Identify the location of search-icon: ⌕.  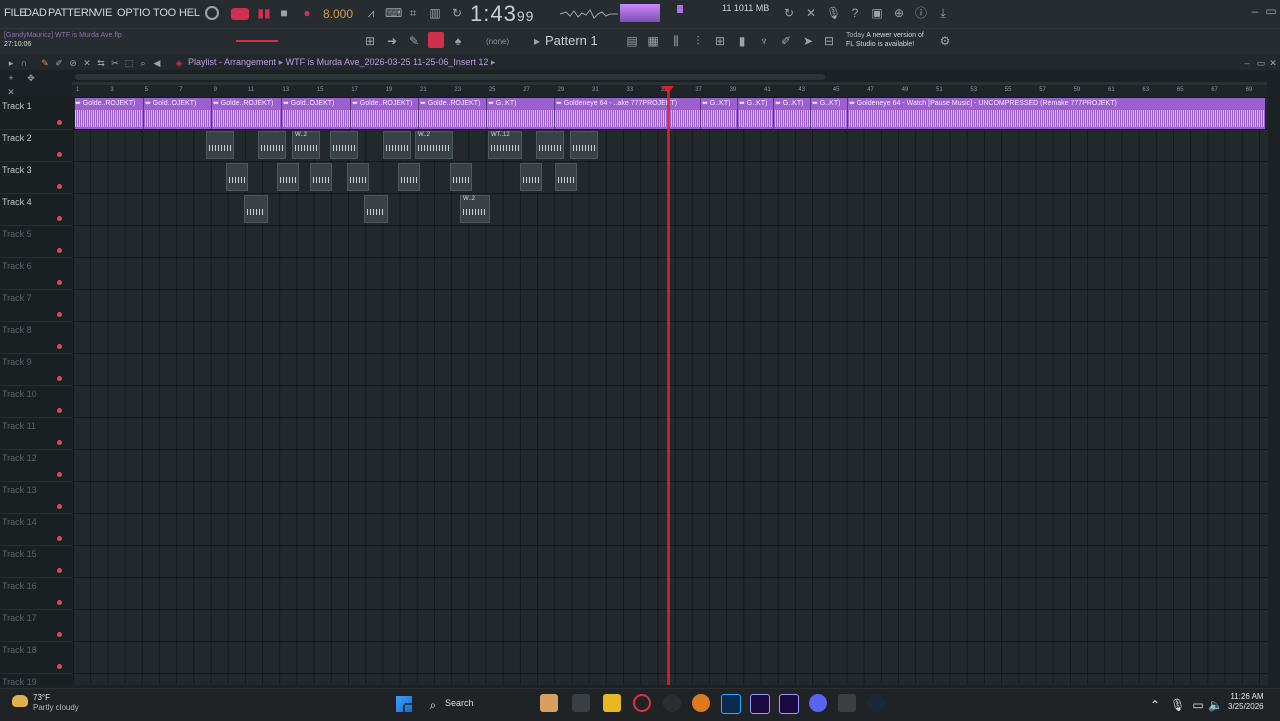
(433, 705).